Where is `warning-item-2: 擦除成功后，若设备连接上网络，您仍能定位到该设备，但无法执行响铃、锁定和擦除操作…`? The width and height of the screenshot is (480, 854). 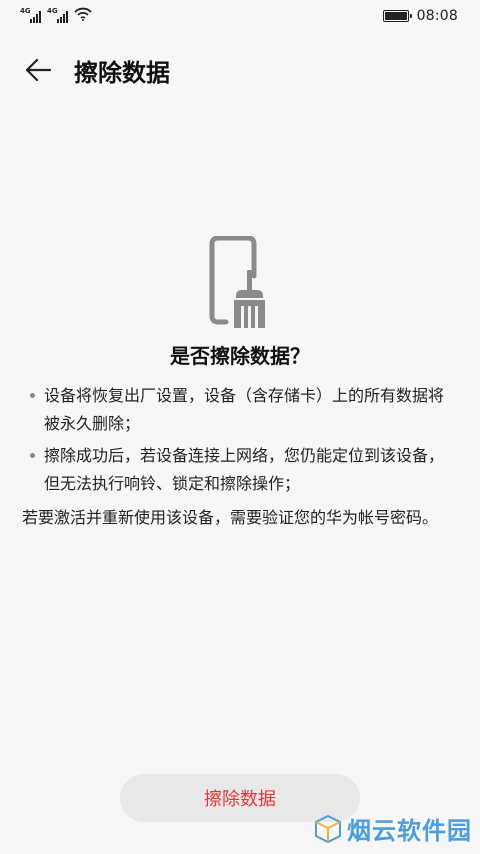
warning-item-2: 擦除成功后，若设备连接上网络，您仍能定位到该设备，但无法执行响铃、锁定和擦除操作… is located at coordinates (243, 470).